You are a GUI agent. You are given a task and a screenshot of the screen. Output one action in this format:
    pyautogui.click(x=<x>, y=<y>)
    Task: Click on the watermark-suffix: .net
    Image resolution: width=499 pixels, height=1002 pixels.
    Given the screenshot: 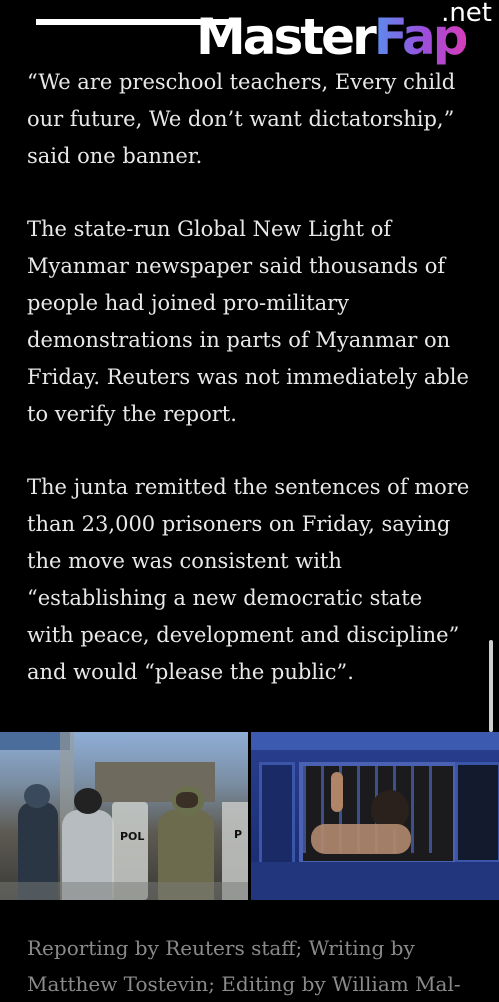 What is the action you would take?
    pyautogui.click(x=466, y=14)
    